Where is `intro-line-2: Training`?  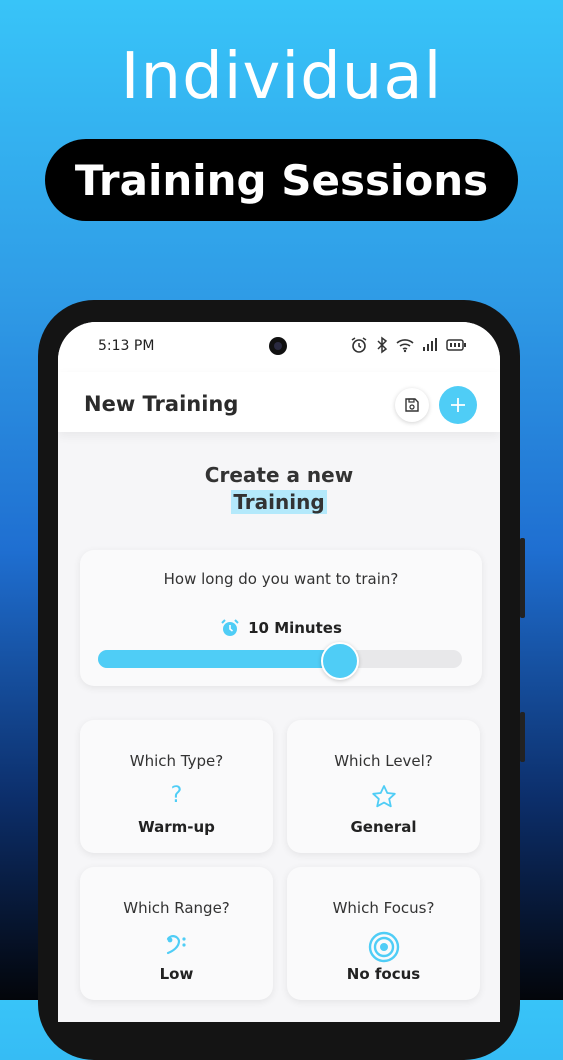
intro-line-2: Training is located at coordinates (279, 502).